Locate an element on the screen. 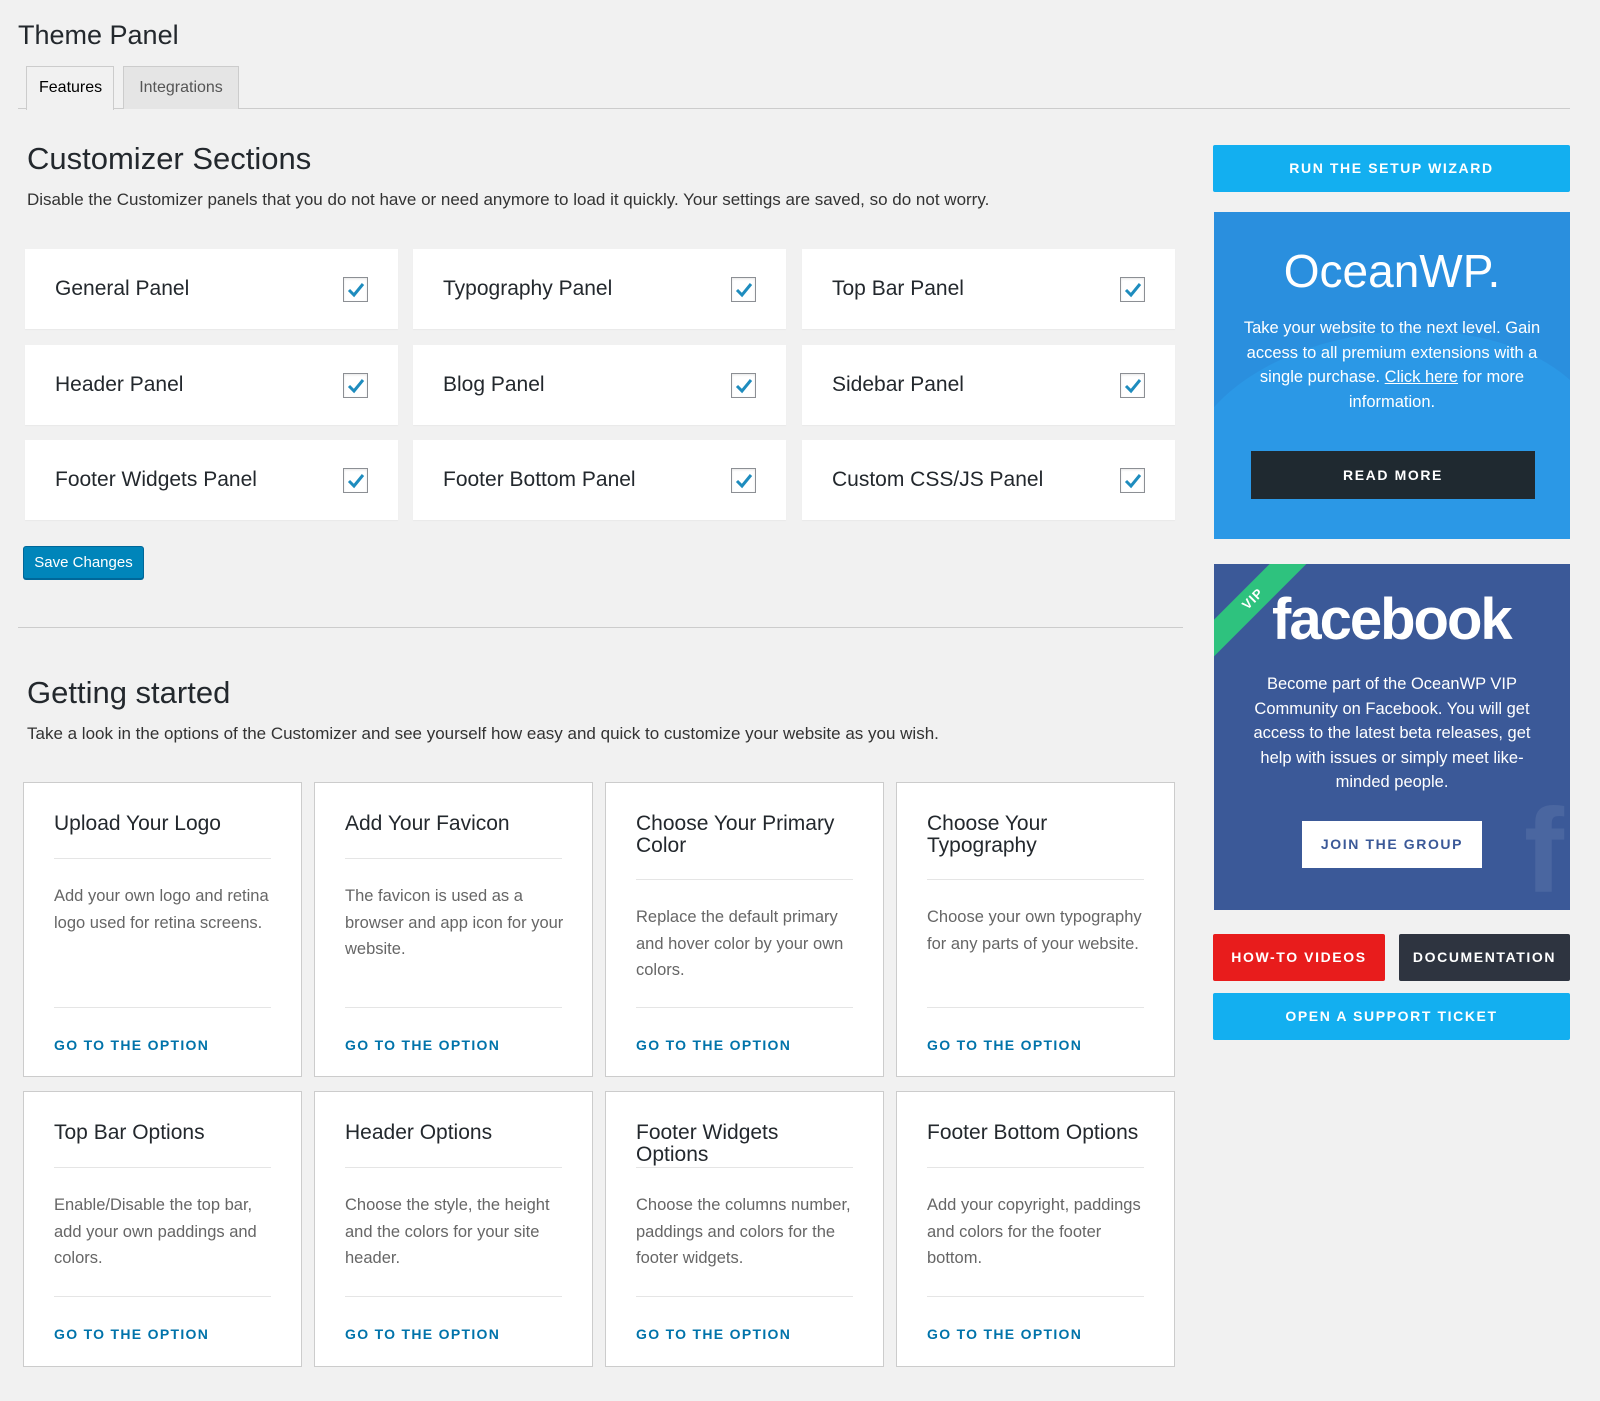  documentation-button: DOCUMENTATION is located at coordinates (1484, 957).